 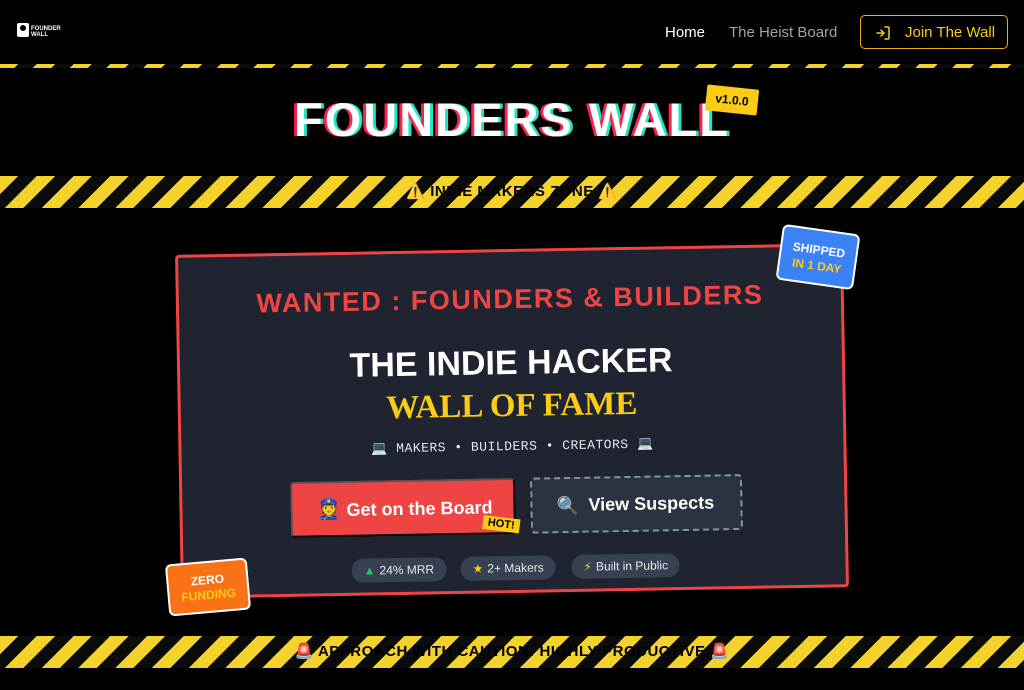 What do you see at coordinates (39, 35) in the screenshot?
I see `logo-line-2: WALL` at bounding box center [39, 35].